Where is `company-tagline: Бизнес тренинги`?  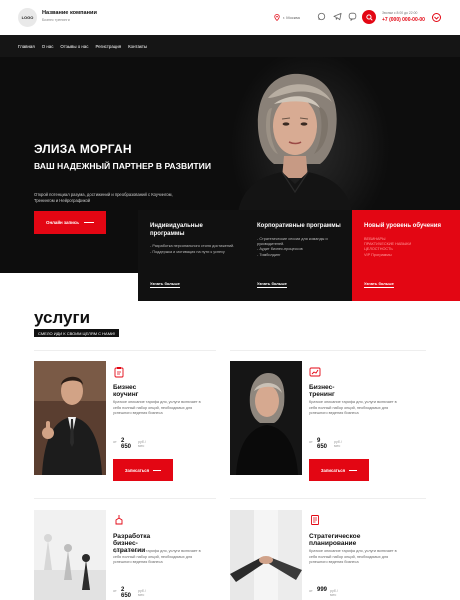
company-tagline: Бизнес тренинги is located at coordinates (56, 20).